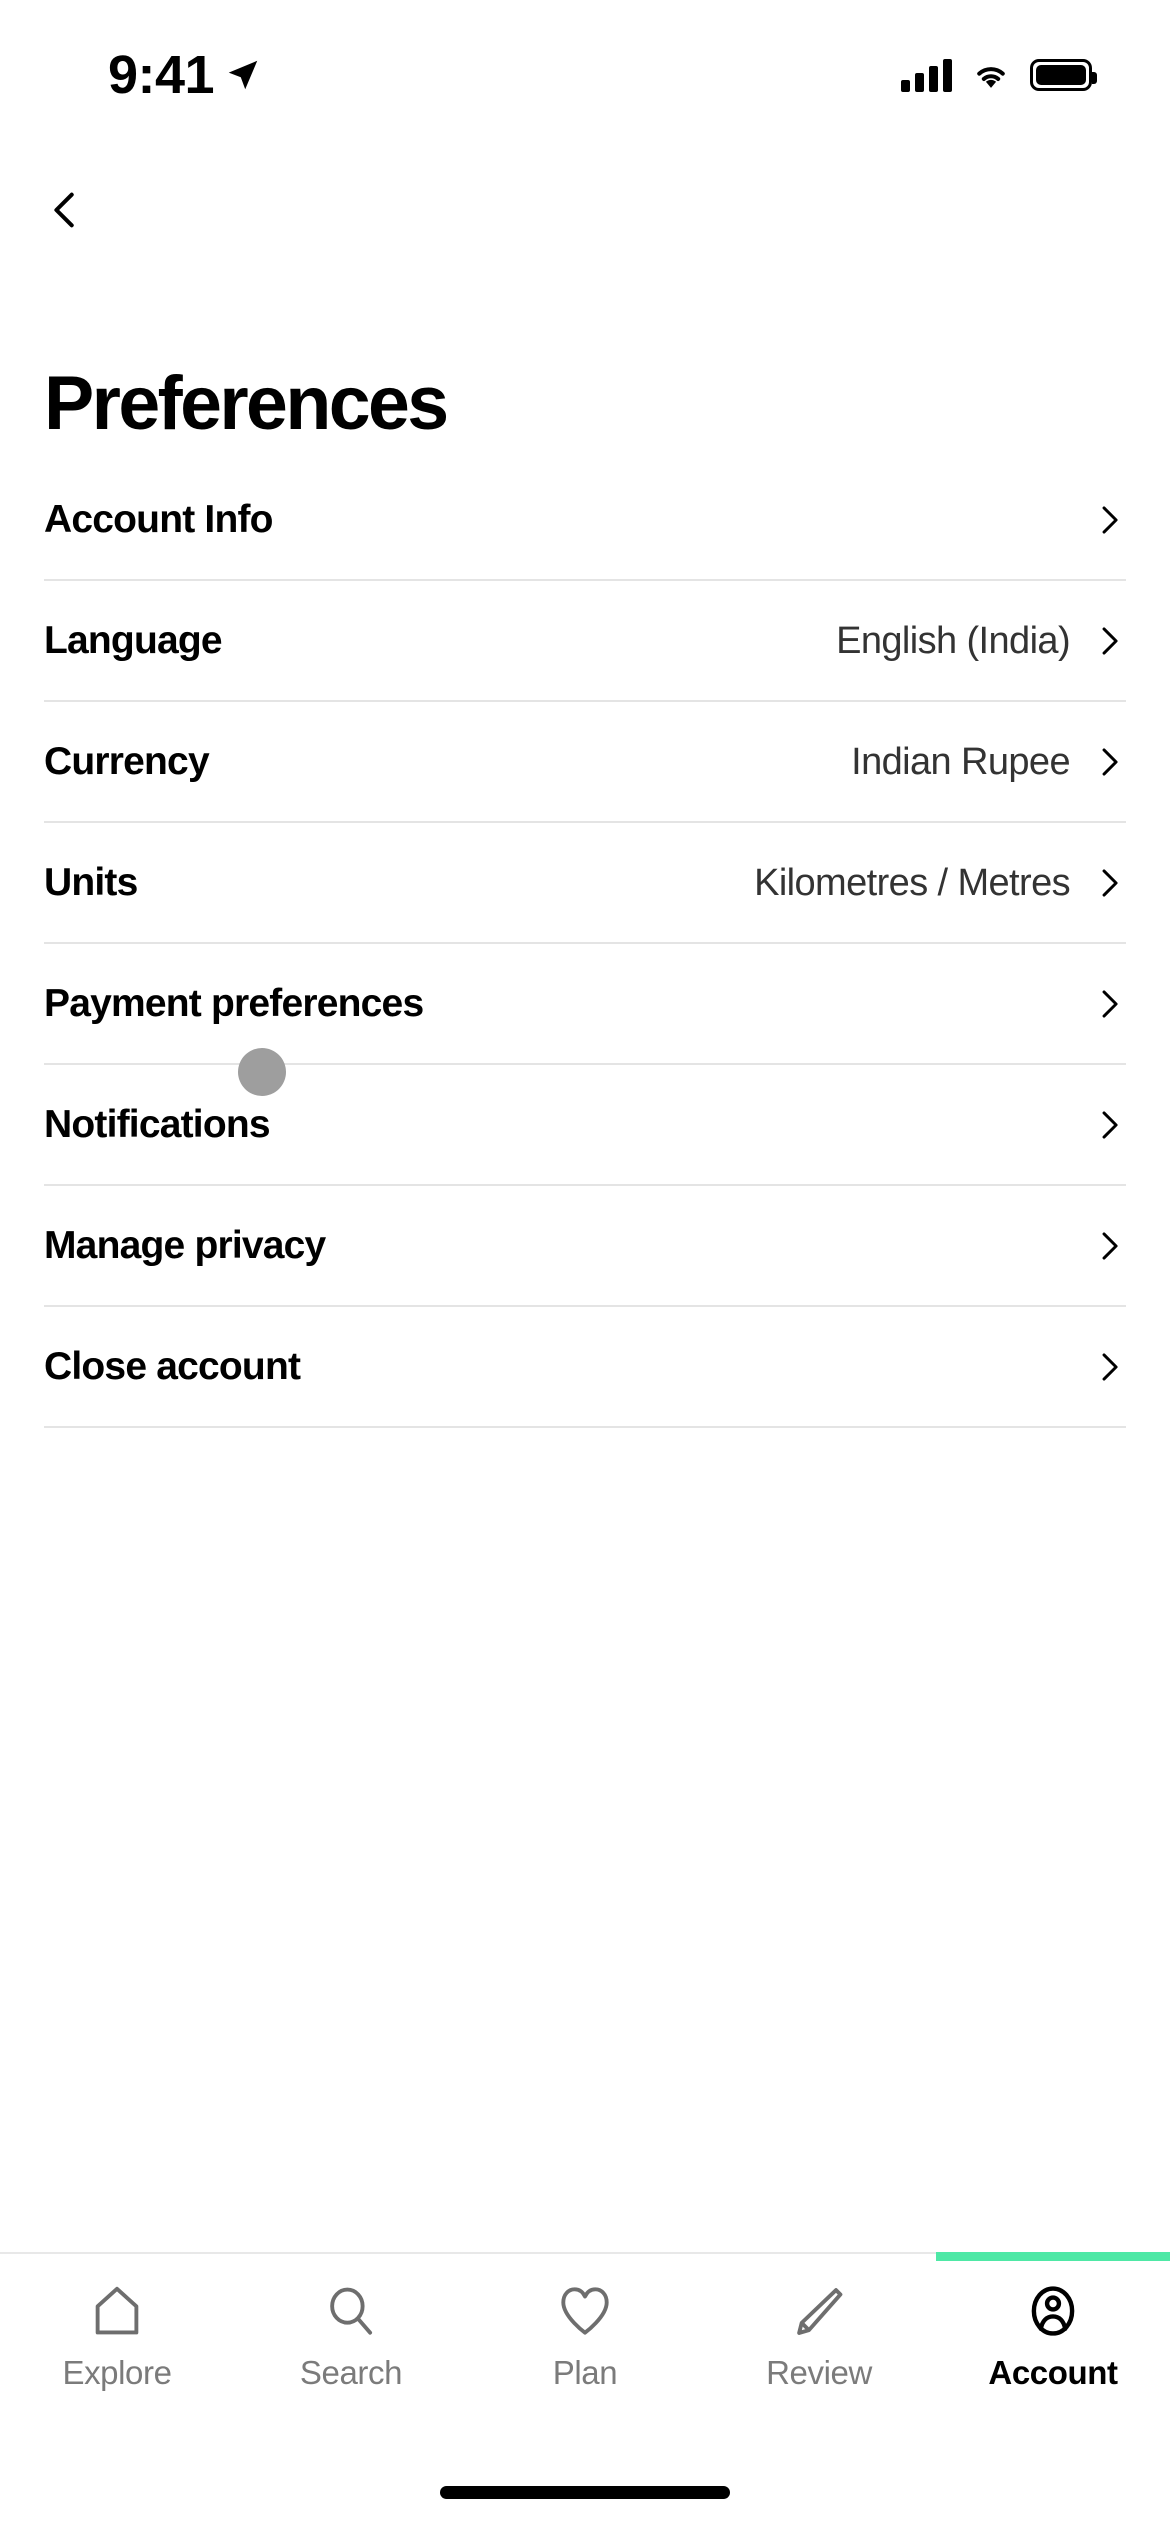 The image size is (1170, 2532). What do you see at coordinates (351, 2353) in the screenshot?
I see `tab-search: Search` at bounding box center [351, 2353].